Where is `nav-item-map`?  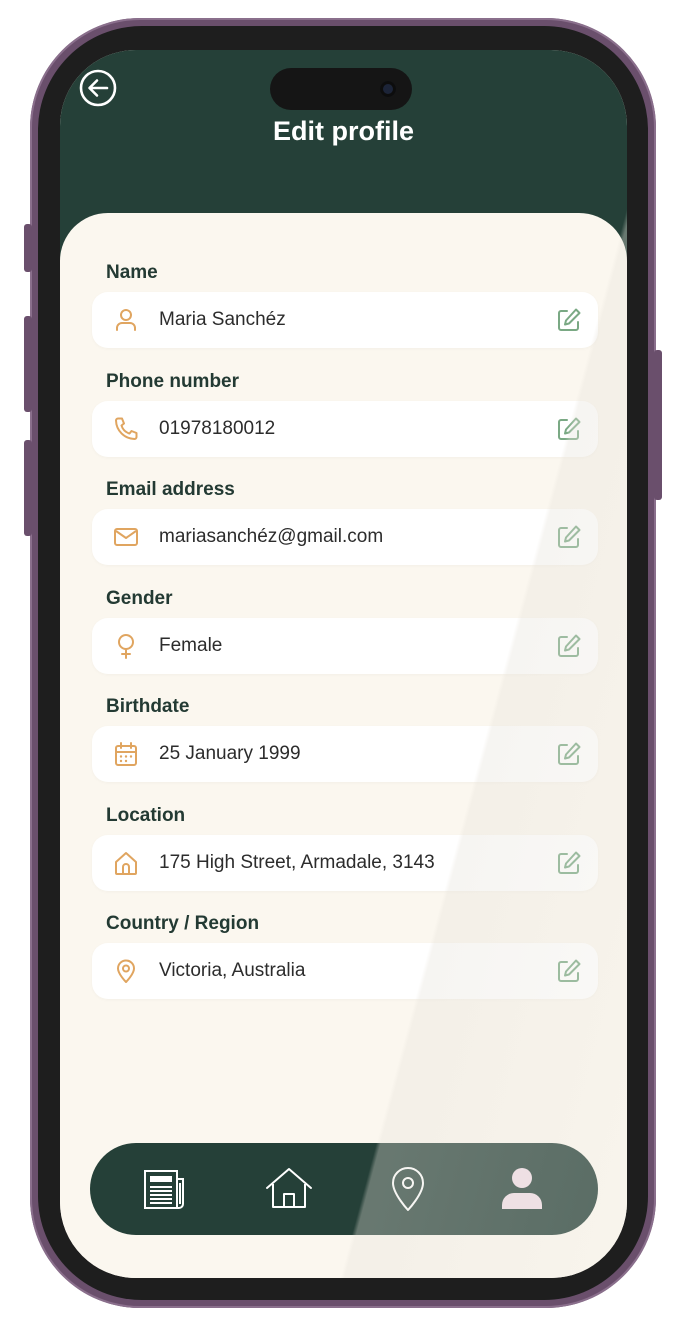
nav-item-map is located at coordinates (408, 1189).